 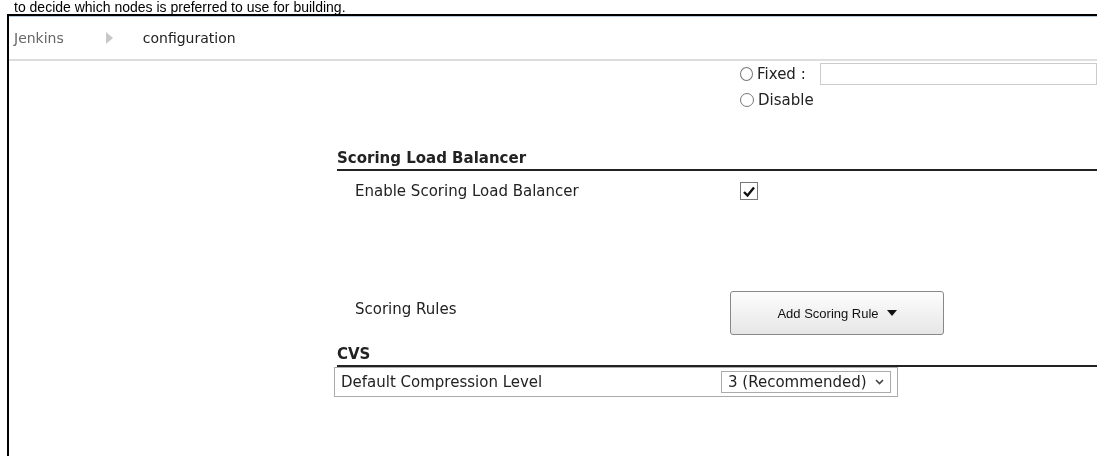 What do you see at coordinates (786, 100) in the screenshot?
I see `radio-label: Disable` at bounding box center [786, 100].